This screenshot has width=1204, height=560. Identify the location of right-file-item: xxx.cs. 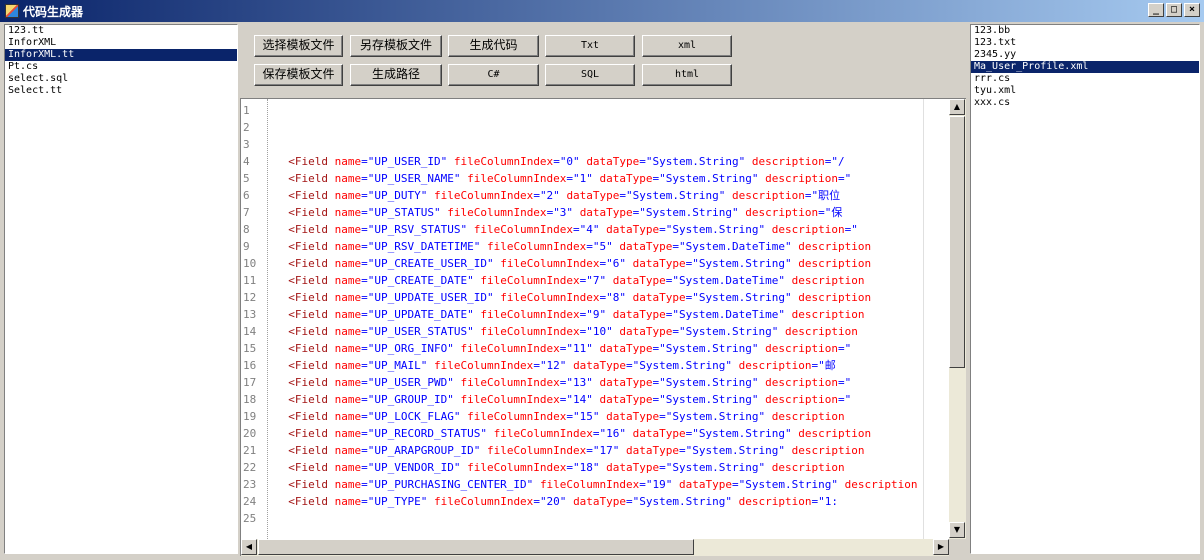
(1085, 103).